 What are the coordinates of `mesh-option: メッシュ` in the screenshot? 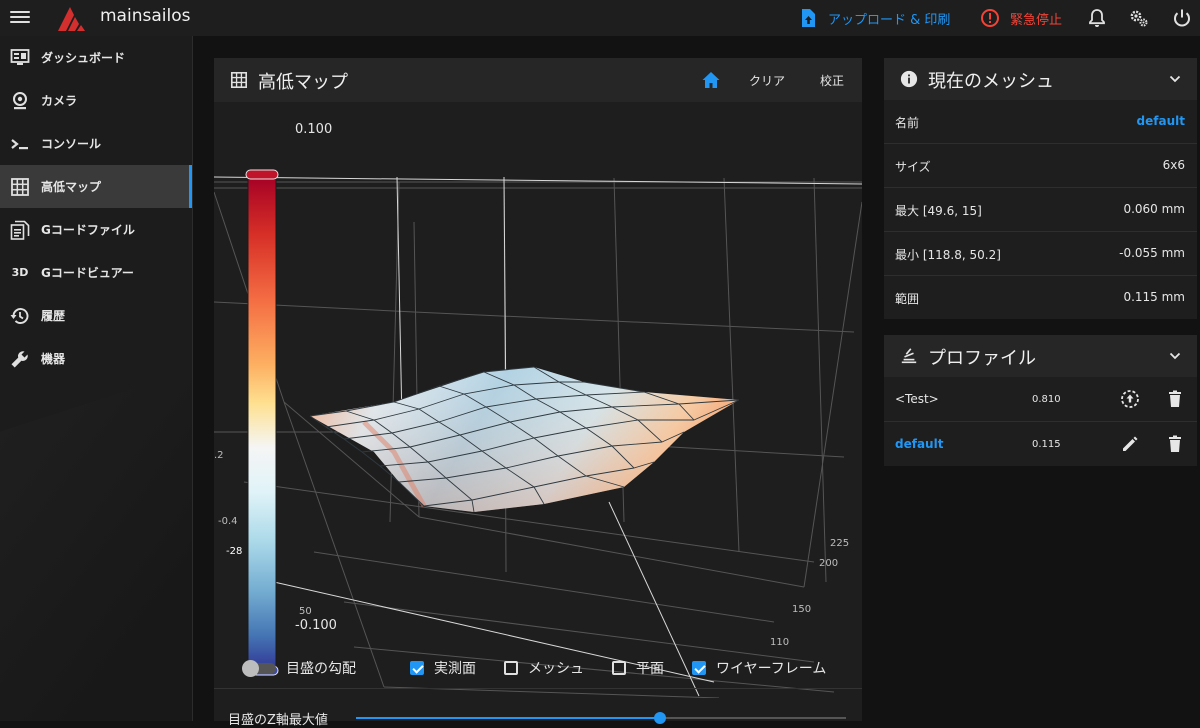 It's located at (544, 668).